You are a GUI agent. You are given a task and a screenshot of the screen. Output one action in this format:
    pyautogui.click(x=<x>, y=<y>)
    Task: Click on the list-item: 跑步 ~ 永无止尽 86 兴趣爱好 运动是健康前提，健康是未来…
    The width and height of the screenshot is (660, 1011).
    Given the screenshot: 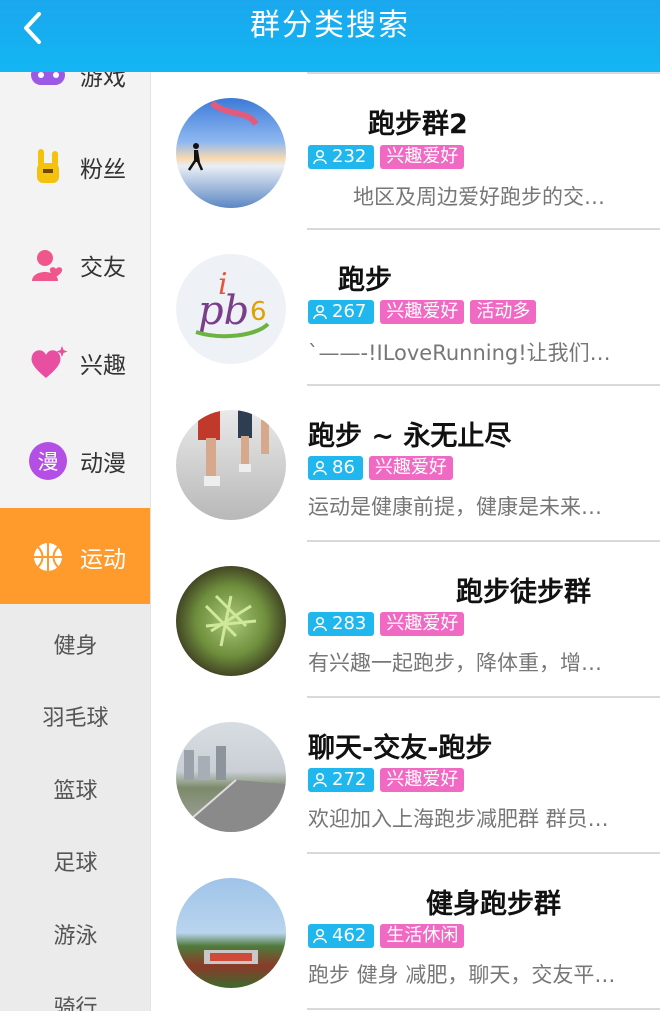 What is the action you would take?
    pyautogui.click(x=405, y=464)
    